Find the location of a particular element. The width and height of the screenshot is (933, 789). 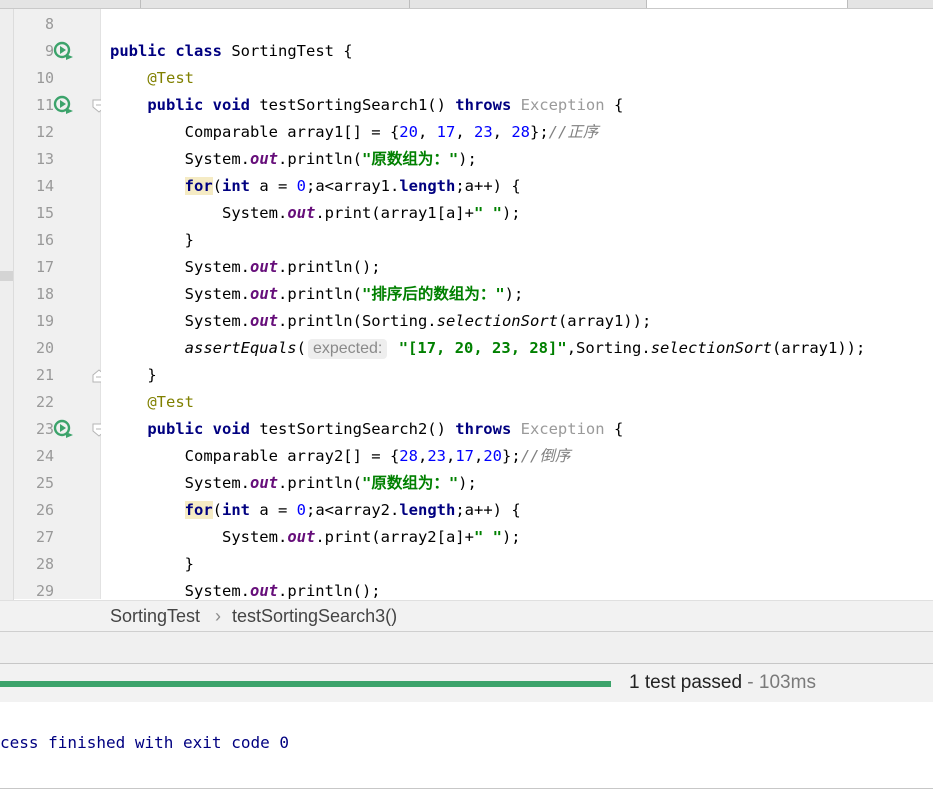

line-number: 12 is located at coordinates (44, 132).